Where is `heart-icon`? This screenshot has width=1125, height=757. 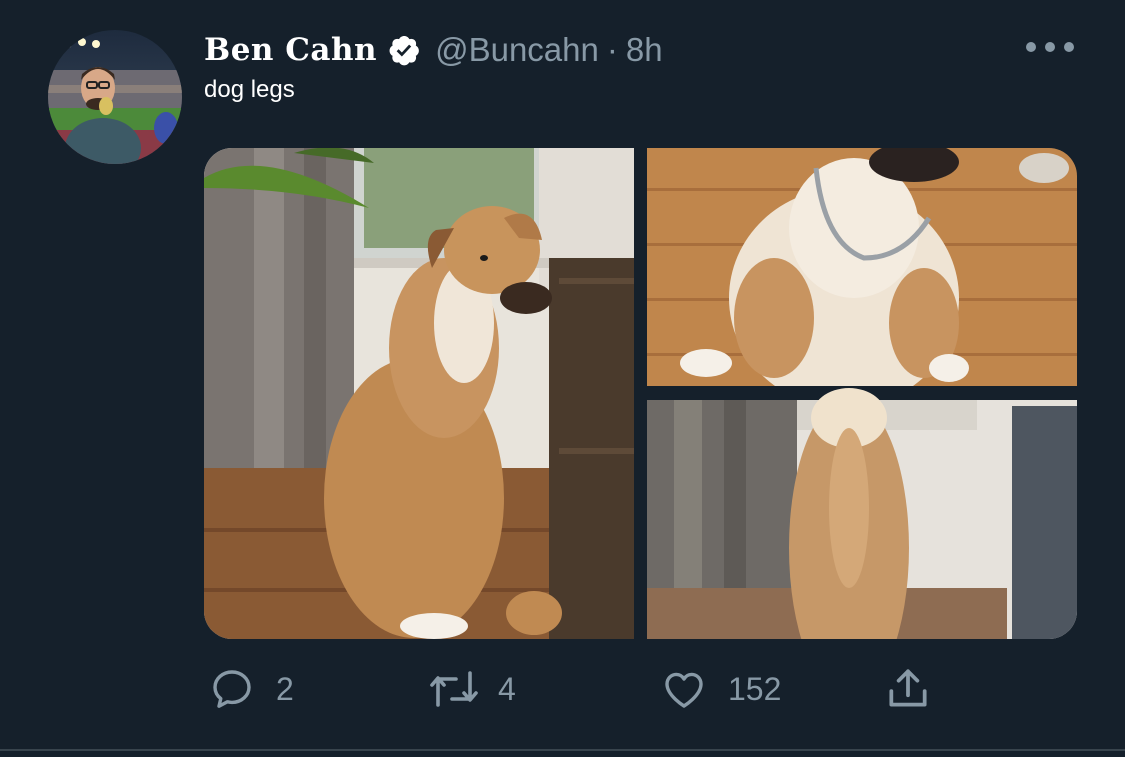 heart-icon is located at coordinates (684, 689).